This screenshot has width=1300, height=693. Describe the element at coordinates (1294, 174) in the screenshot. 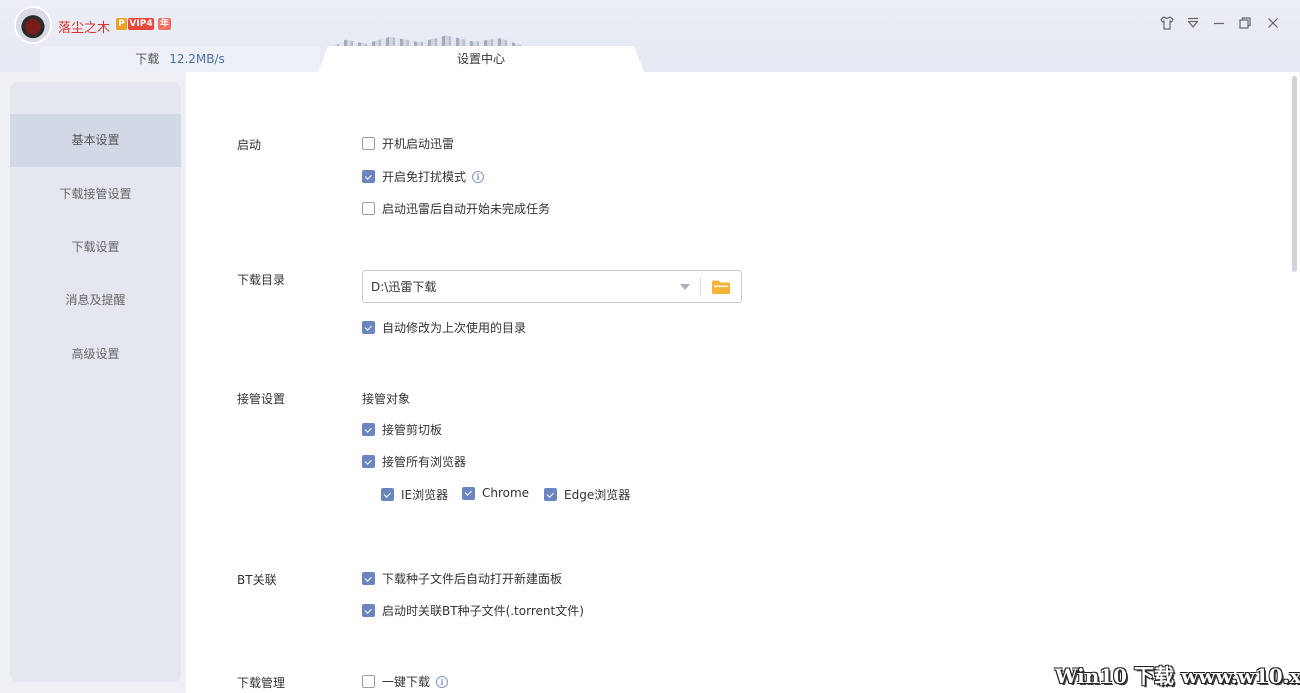

I see `scrollbar-thumb` at that location.